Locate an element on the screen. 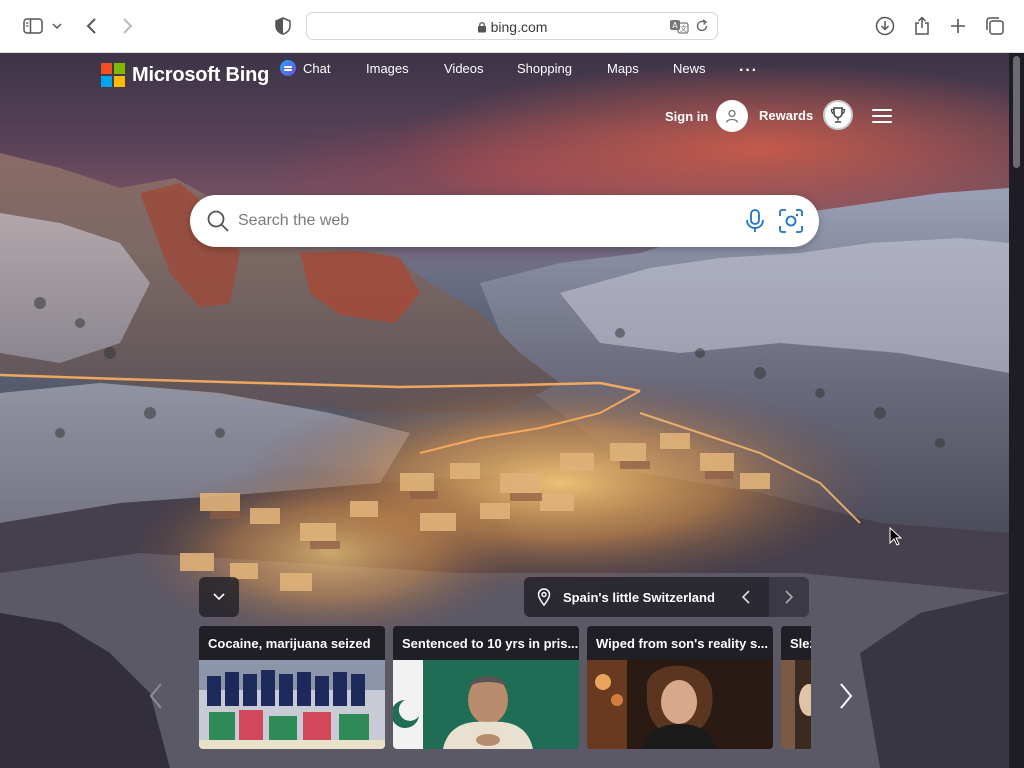  browser-toolbar: bing.com A文 is located at coordinates (512, 26).